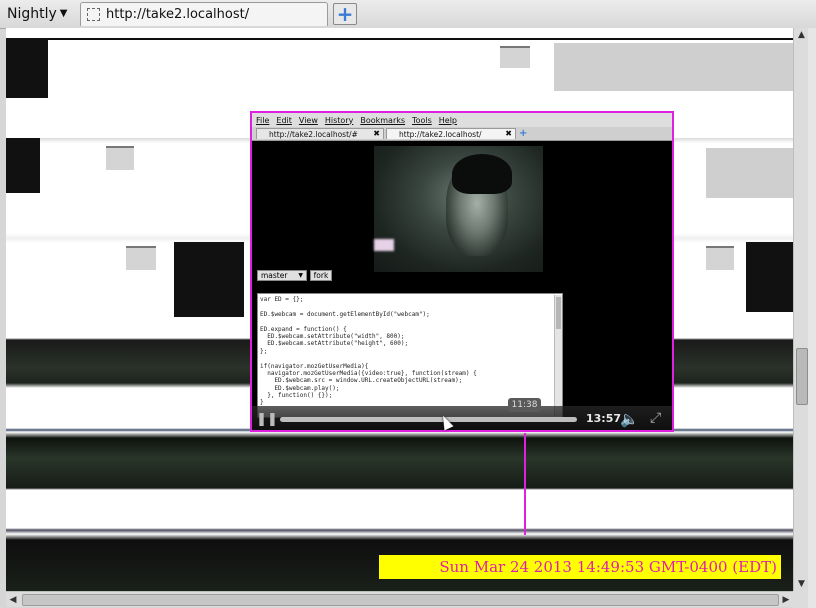 This screenshot has width=816, height=608. I want to click on app-menu-button: Nightly ▼, so click(41, 13).